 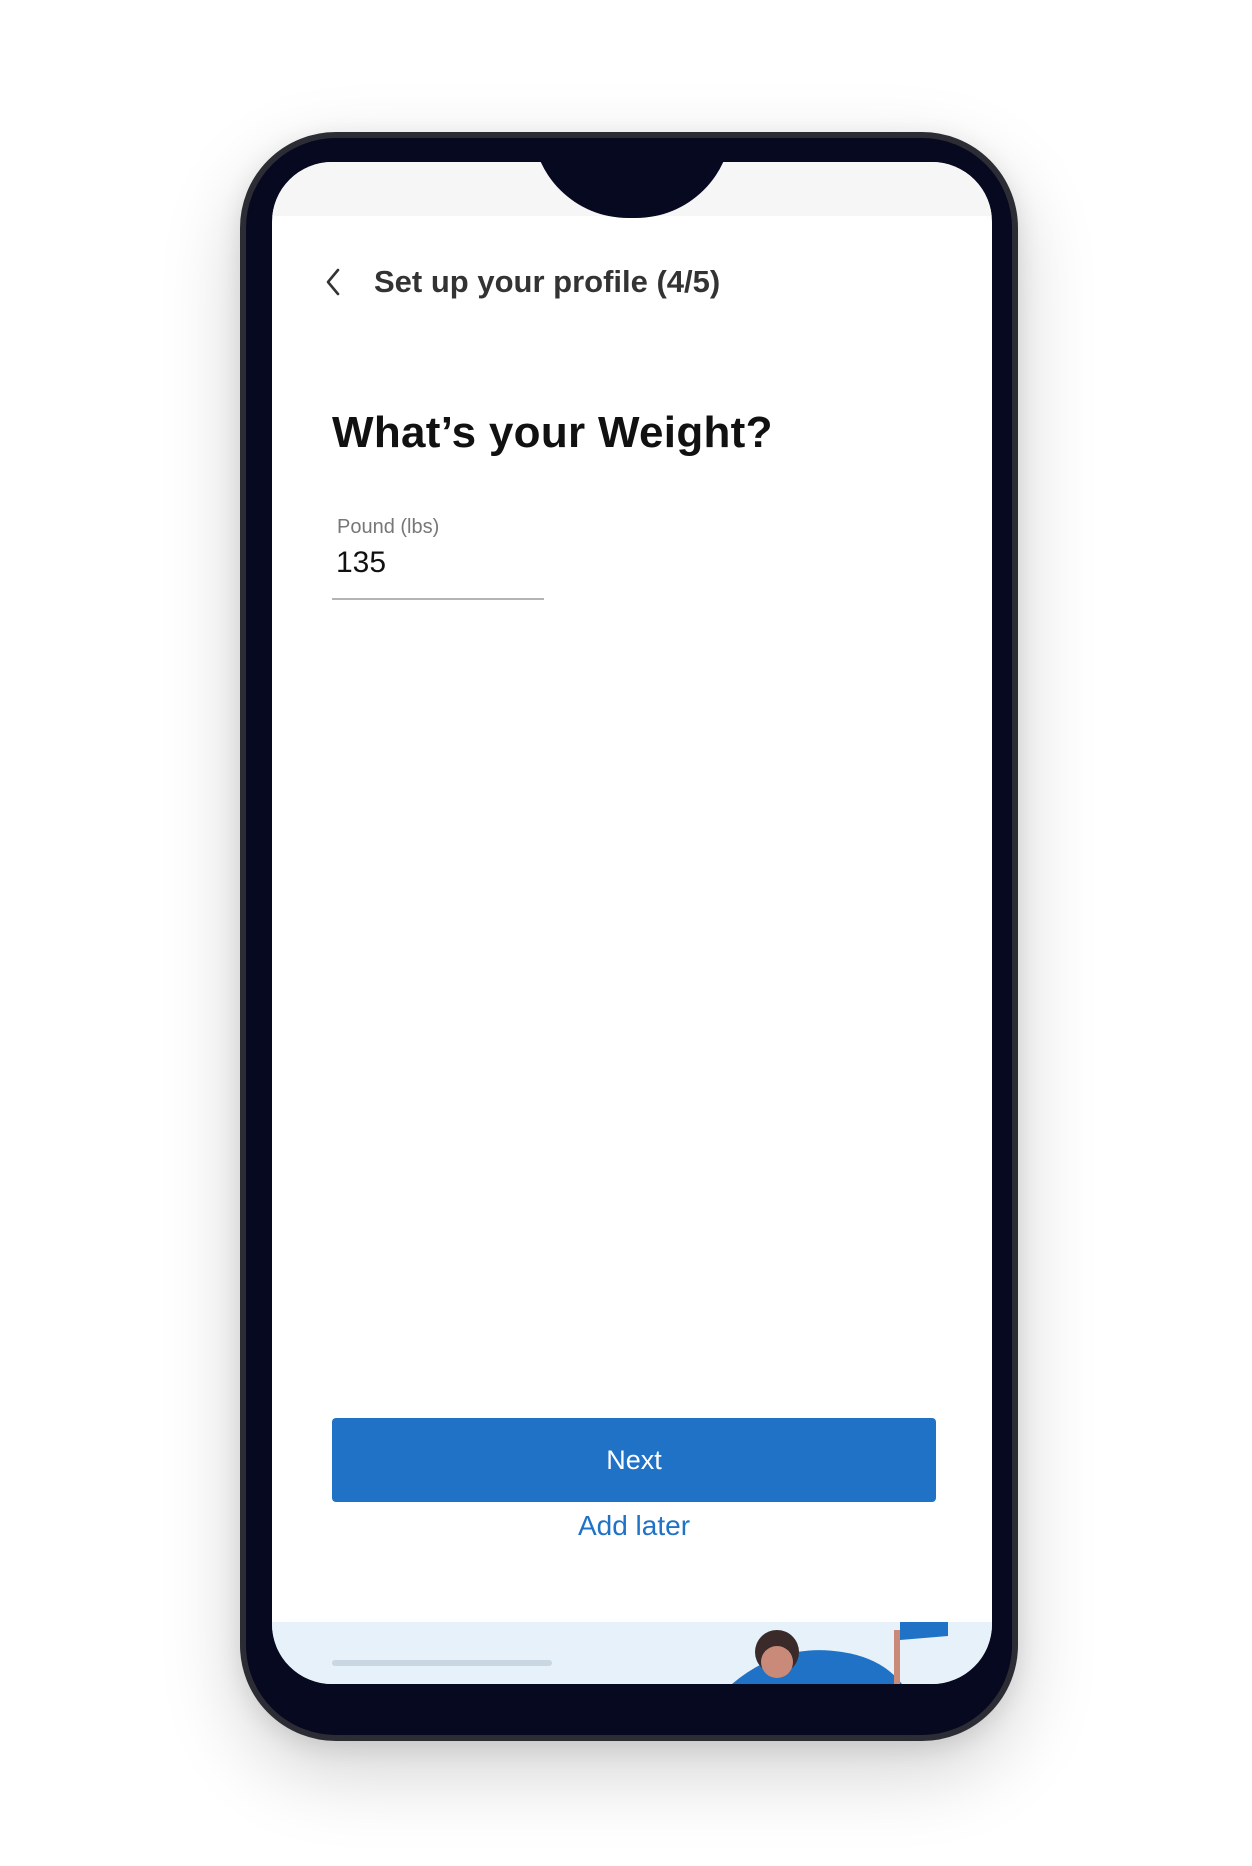 What do you see at coordinates (632, 1653) in the screenshot?
I see `underlying-screen-peek` at bounding box center [632, 1653].